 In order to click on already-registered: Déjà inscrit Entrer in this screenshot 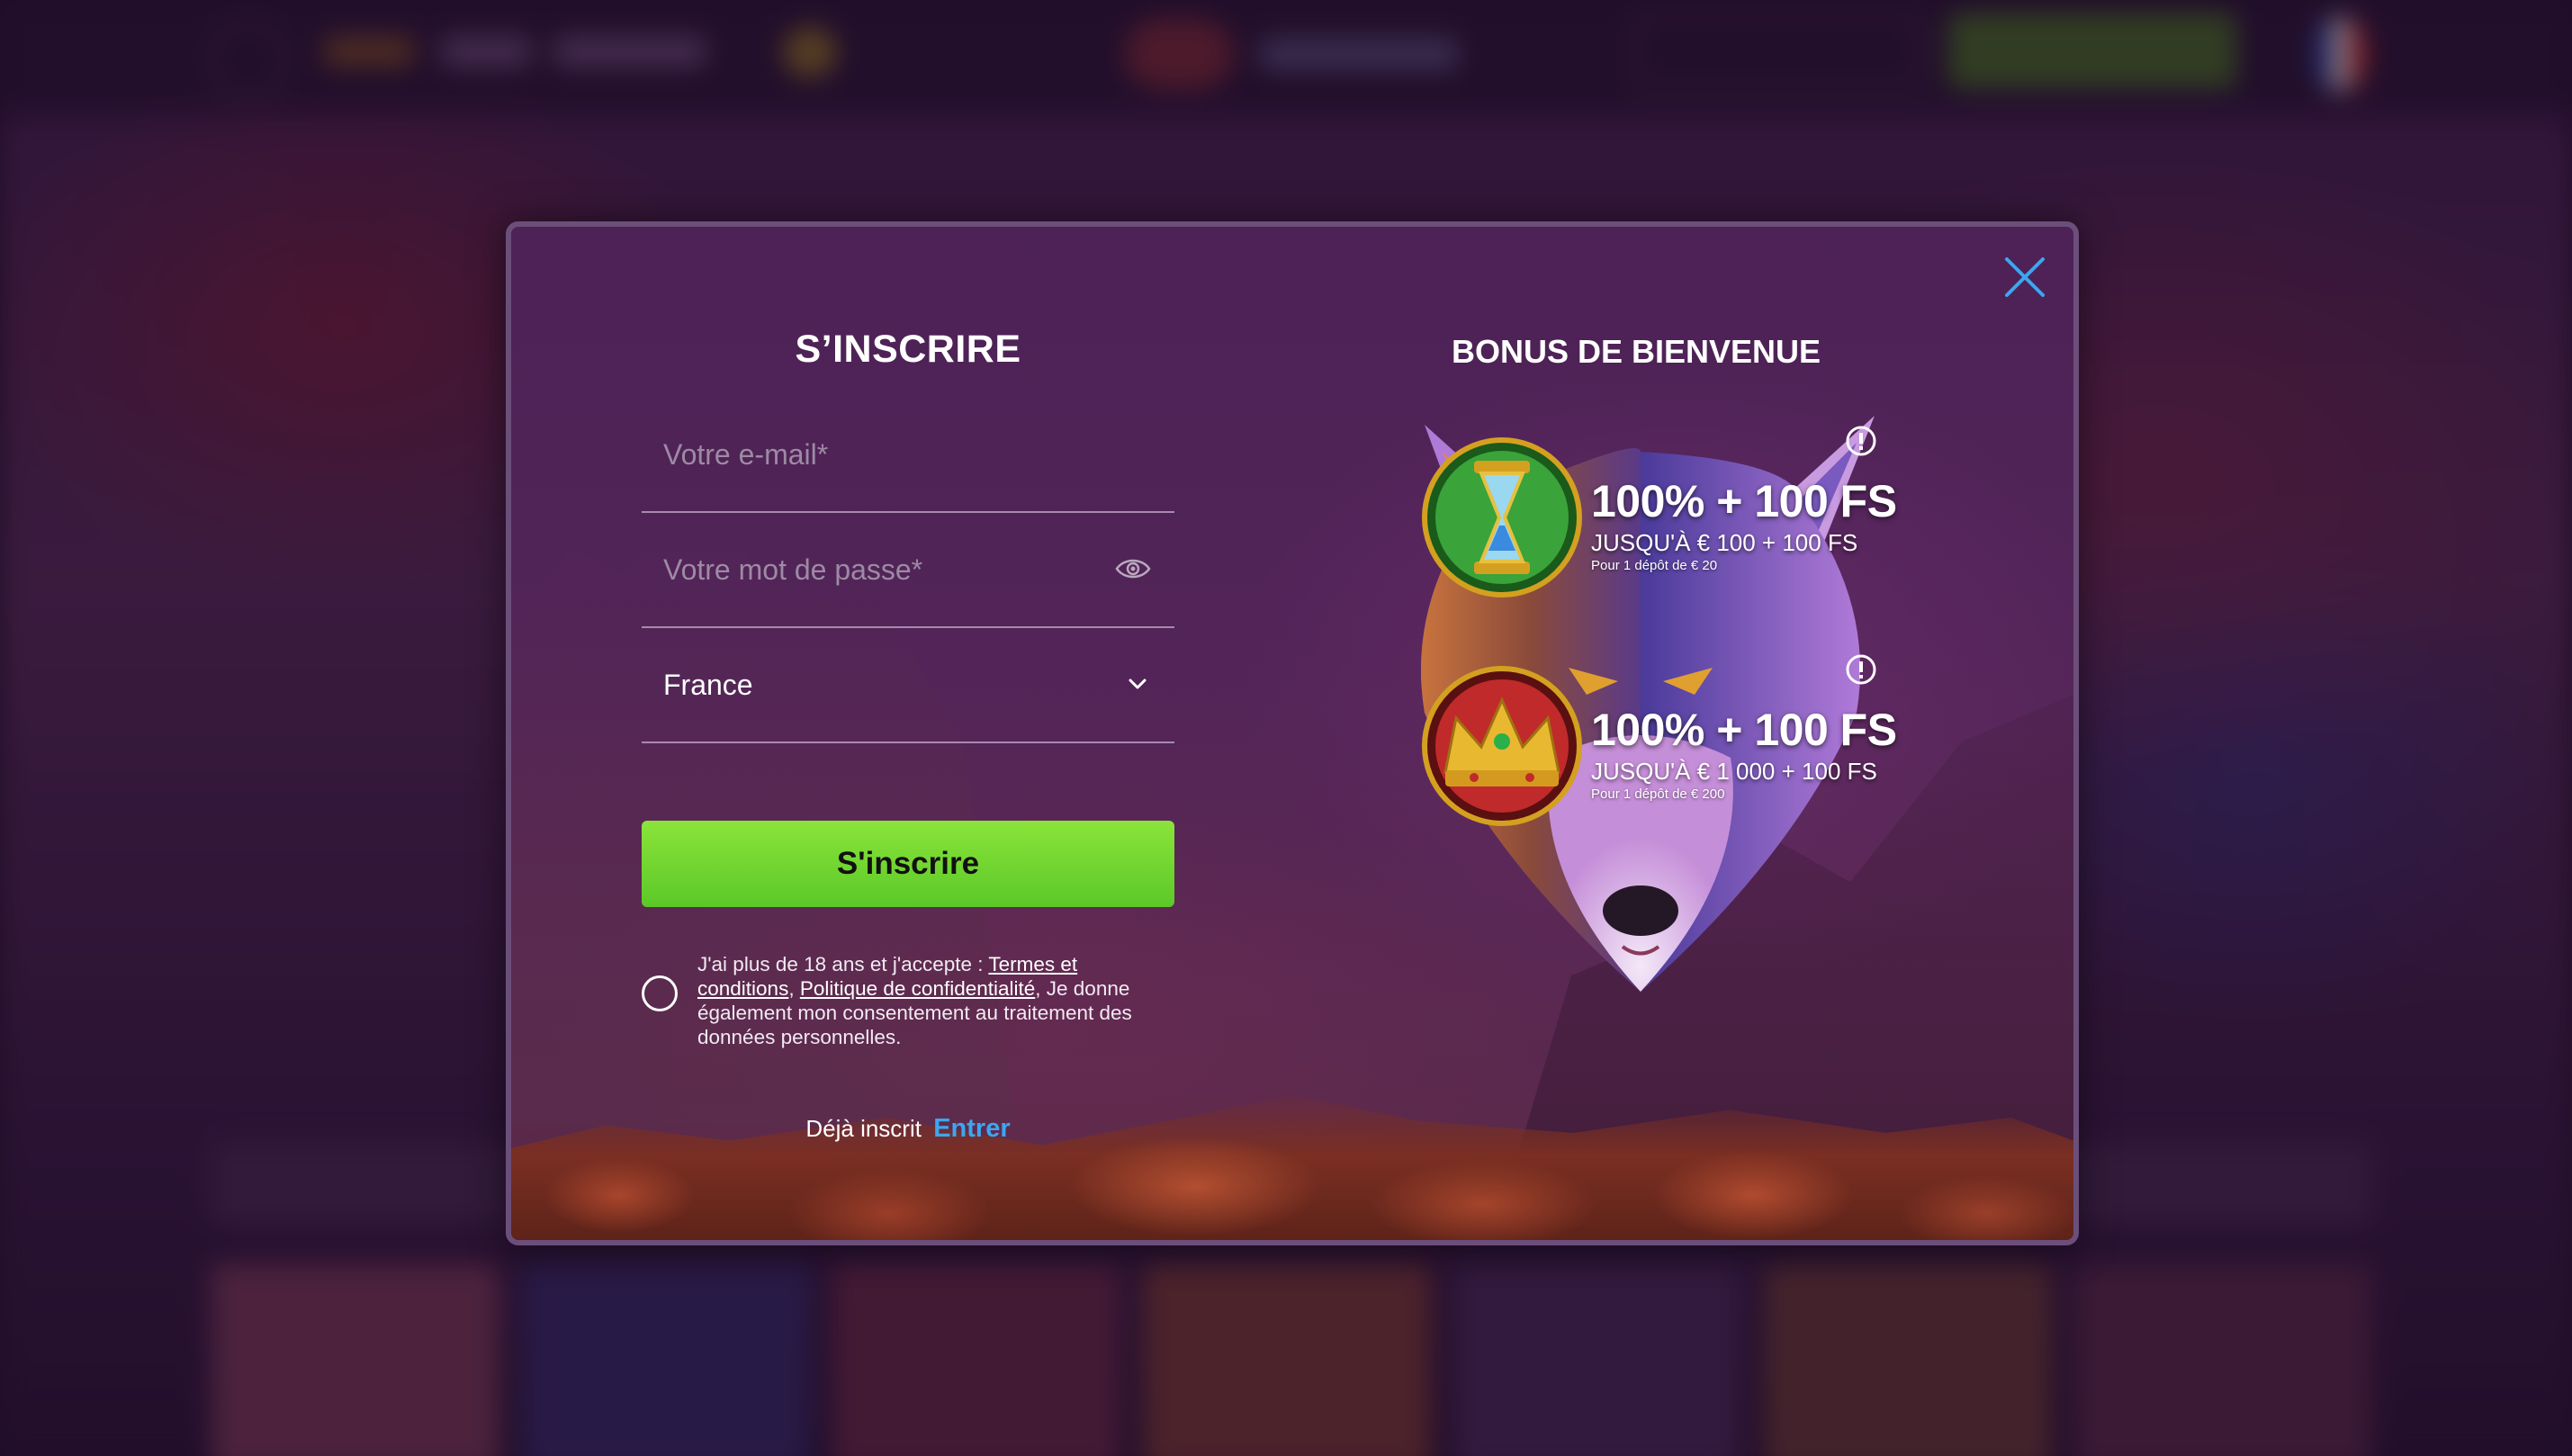, I will do `click(908, 1129)`.